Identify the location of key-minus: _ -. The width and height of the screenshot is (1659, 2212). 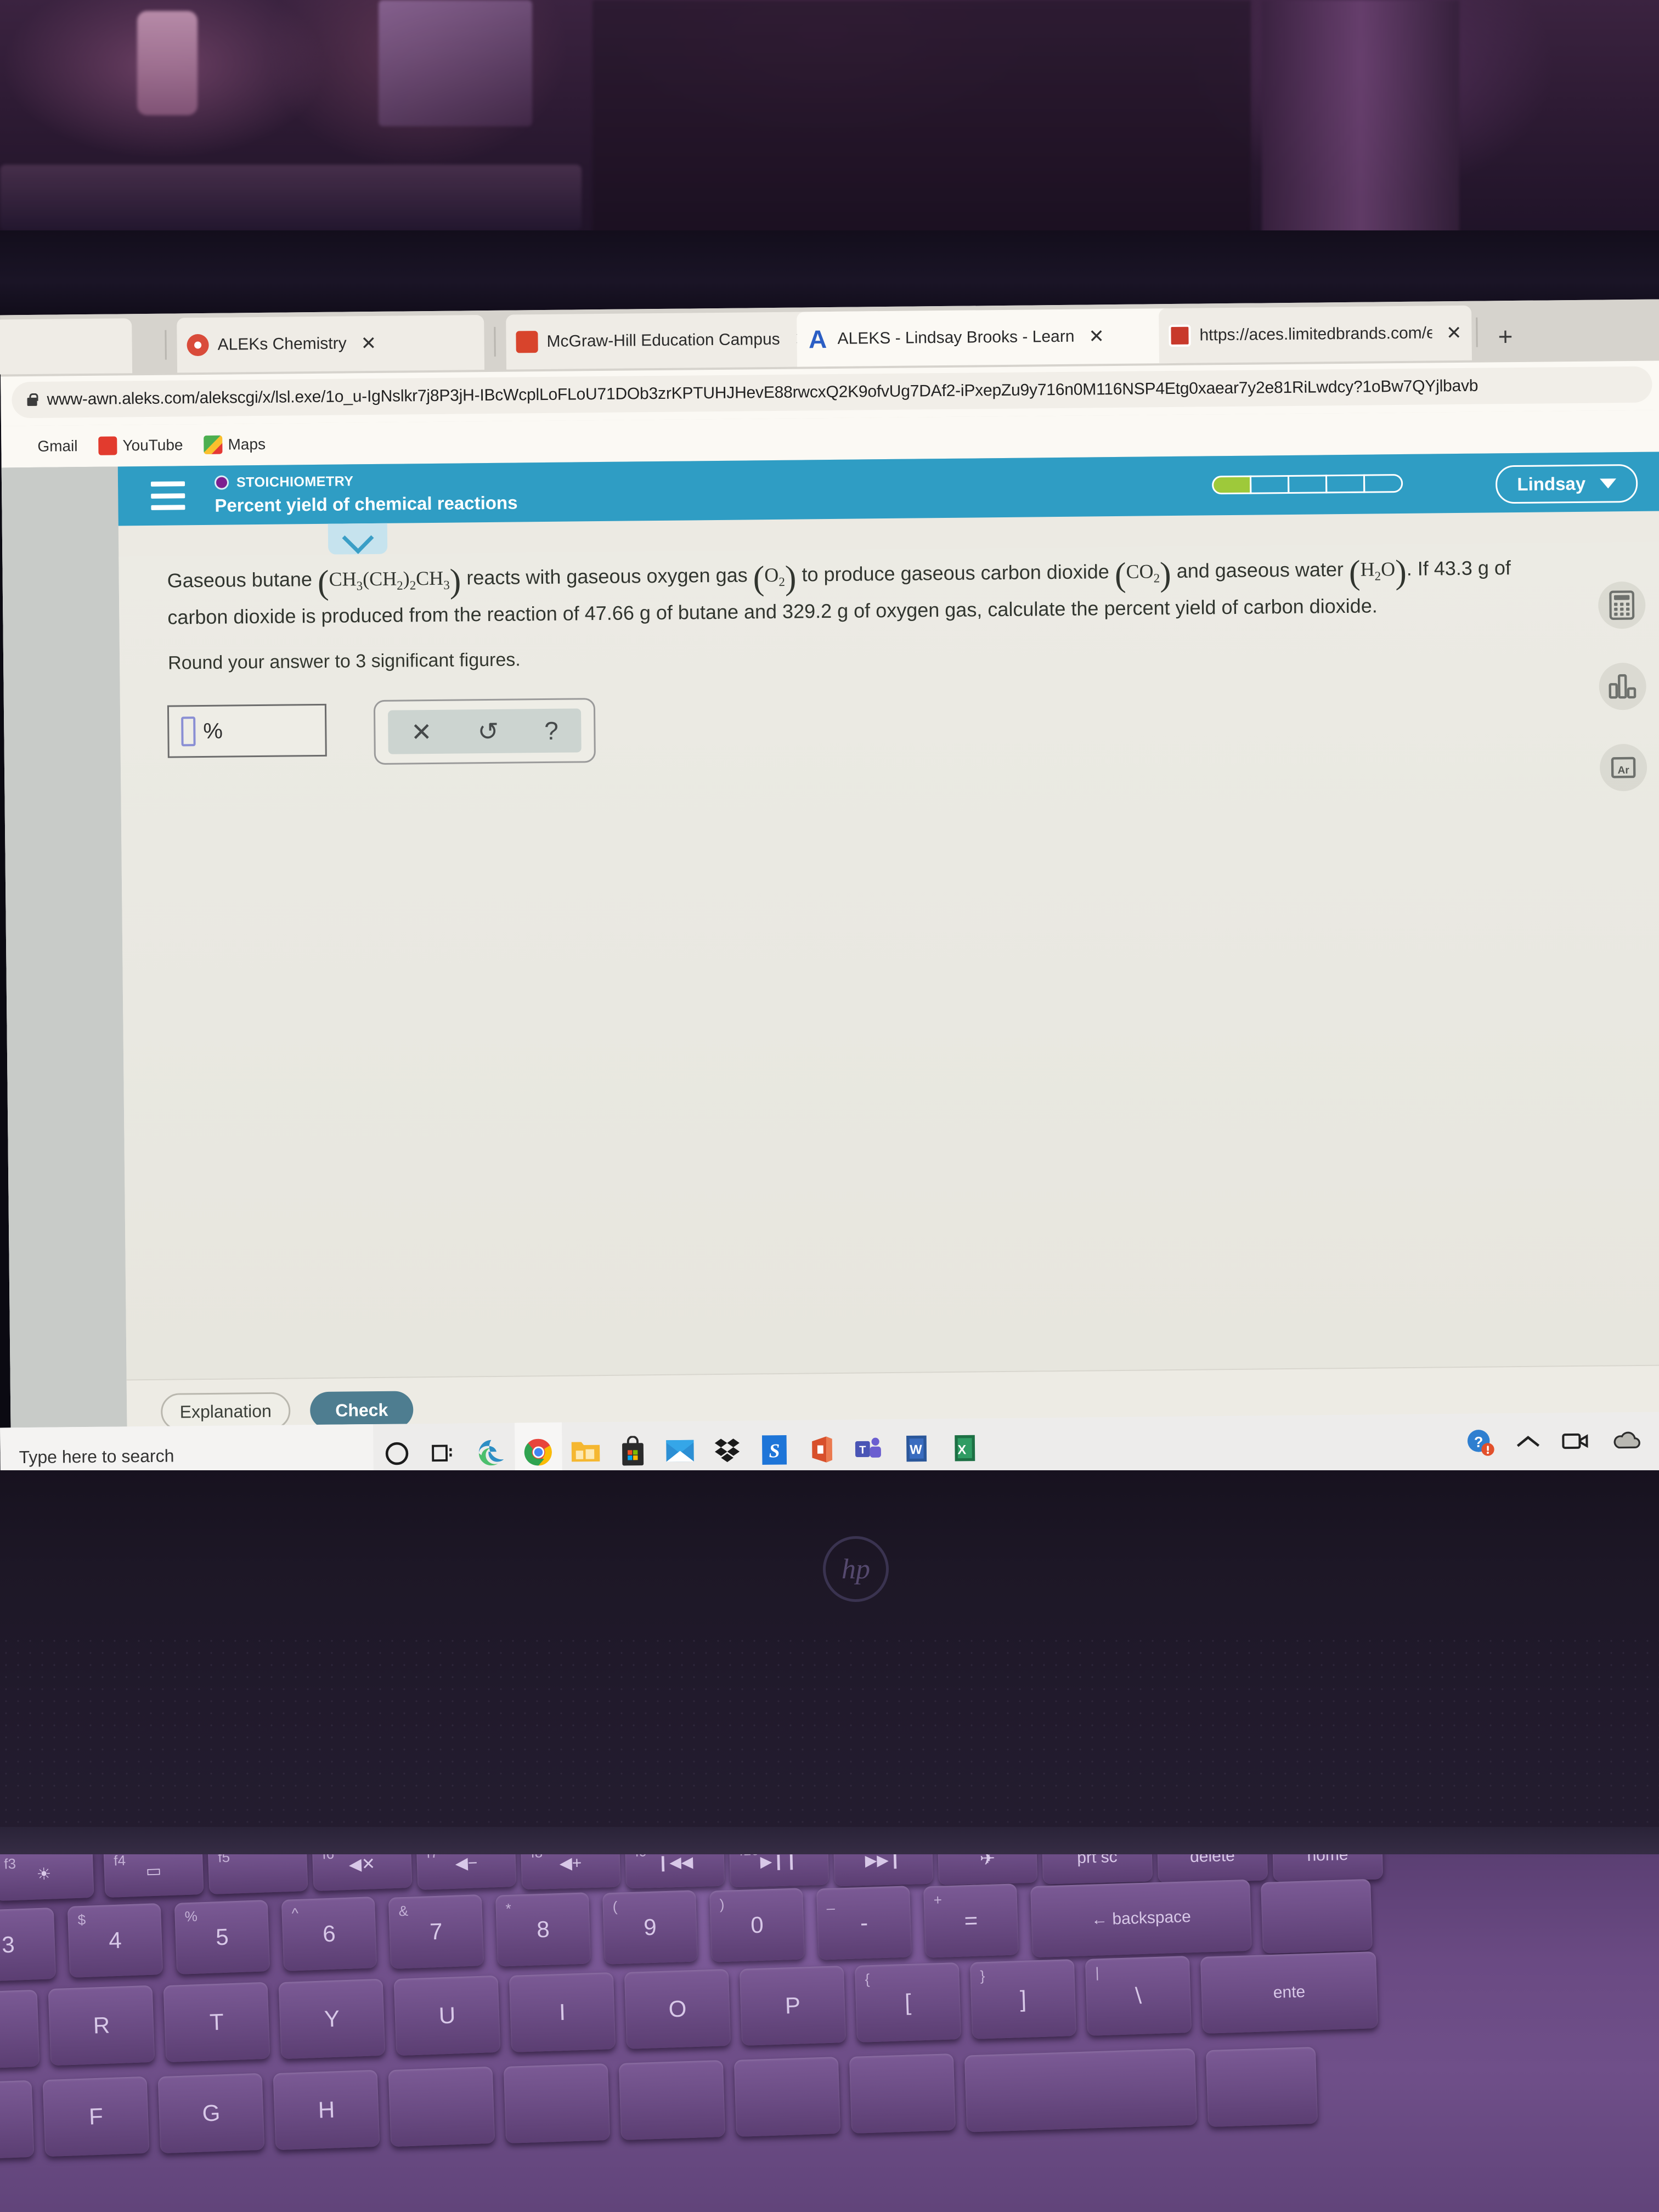
(864, 1923).